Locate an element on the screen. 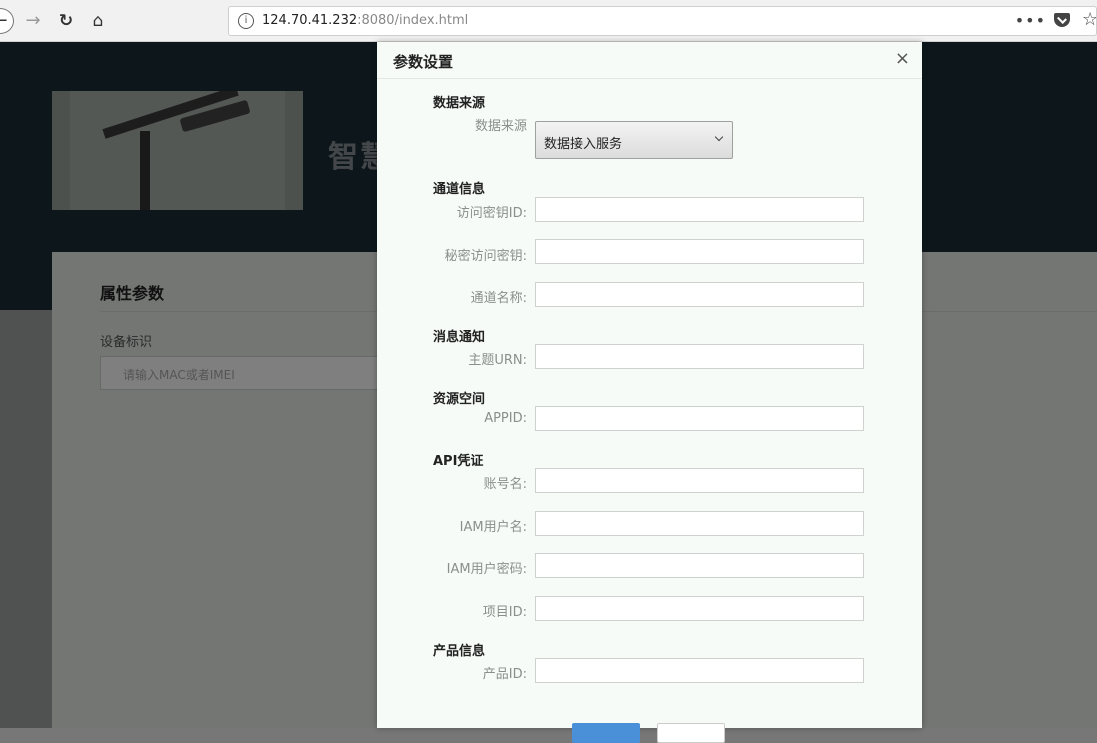  data-source-select: 数据接入服务 is located at coordinates (634, 140).